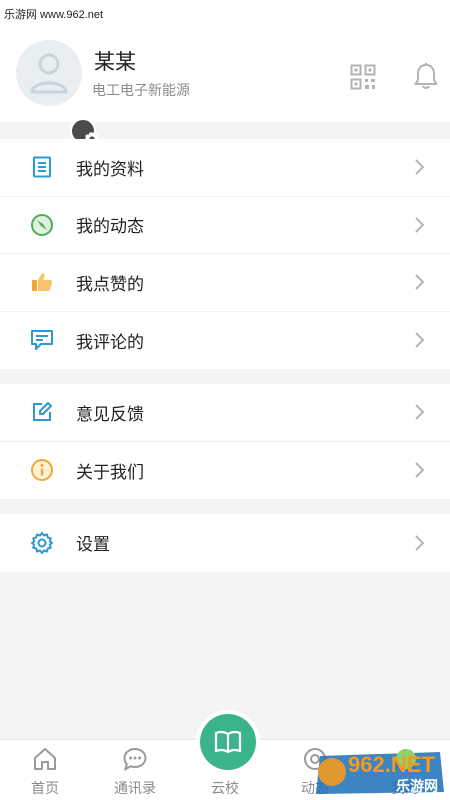 Image resolution: width=450 pixels, height=800 pixels. I want to click on book-icon, so click(228, 742).